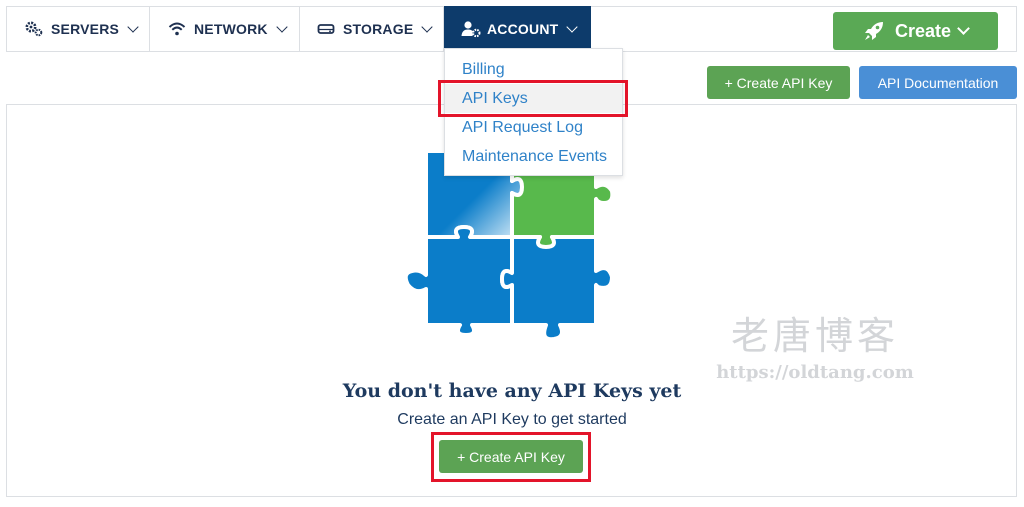 Image resolution: width=1024 pixels, height=507 pixels. What do you see at coordinates (533, 127) in the screenshot?
I see `menu-item-api-request-log: API Request Log` at bounding box center [533, 127].